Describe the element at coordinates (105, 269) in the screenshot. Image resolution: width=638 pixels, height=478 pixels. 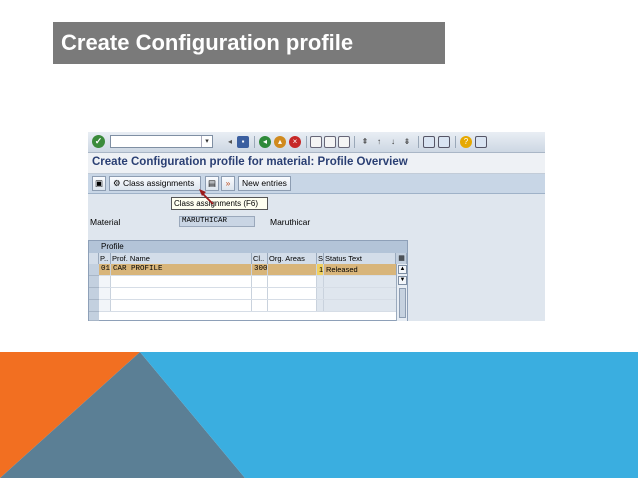
I see `cell-p: 01` at that location.